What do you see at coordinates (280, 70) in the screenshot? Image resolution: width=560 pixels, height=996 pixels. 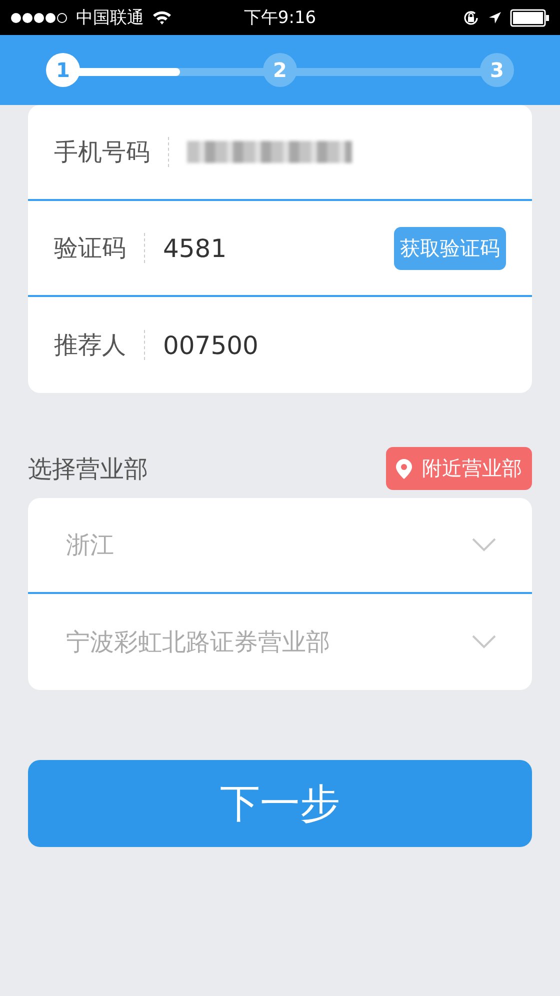 I see `step-circle: 2` at bounding box center [280, 70].